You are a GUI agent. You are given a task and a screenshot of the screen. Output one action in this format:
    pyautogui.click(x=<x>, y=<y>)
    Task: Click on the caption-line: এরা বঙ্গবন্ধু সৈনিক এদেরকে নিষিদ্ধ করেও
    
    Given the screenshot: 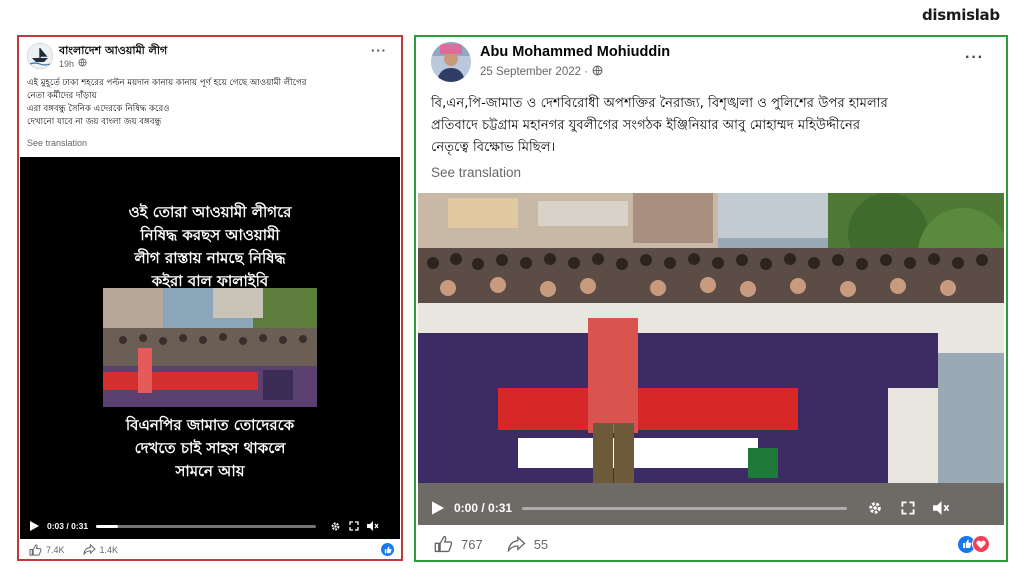 What is the action you would take?
    pyautogui.click(x=98, y=109)
    